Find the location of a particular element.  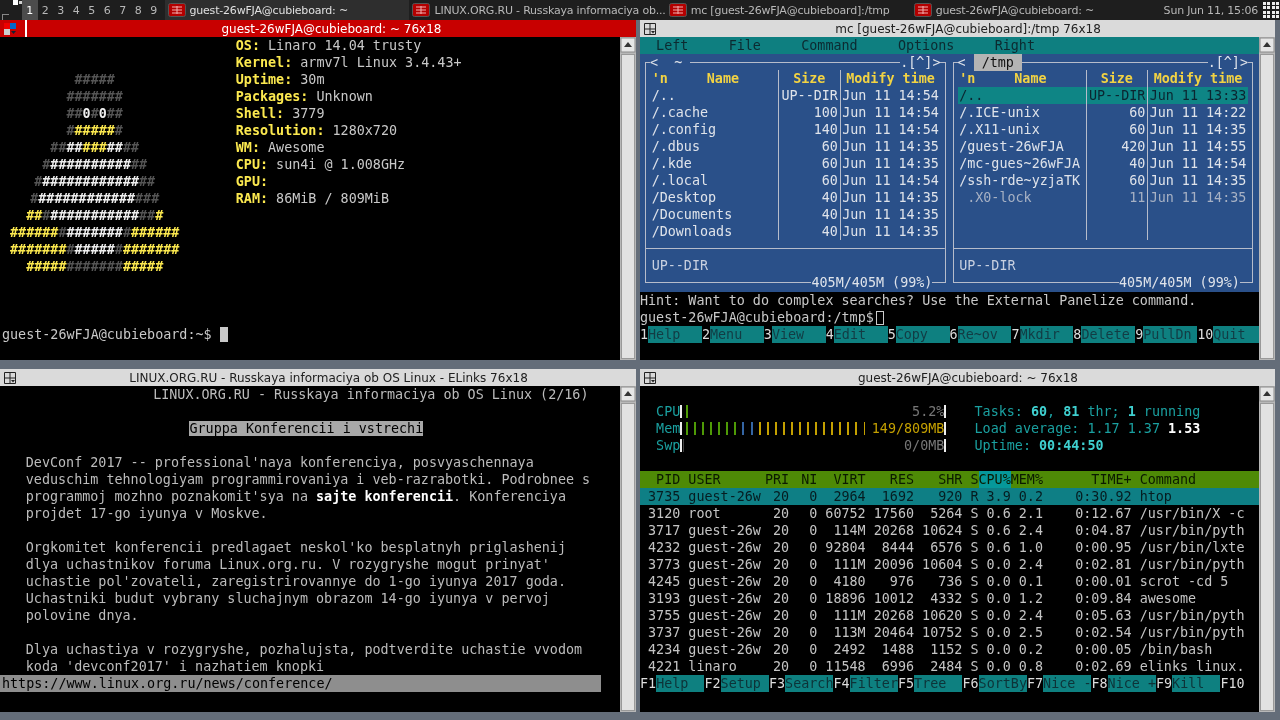

column-header: PID is located at coordinates (660, 479).